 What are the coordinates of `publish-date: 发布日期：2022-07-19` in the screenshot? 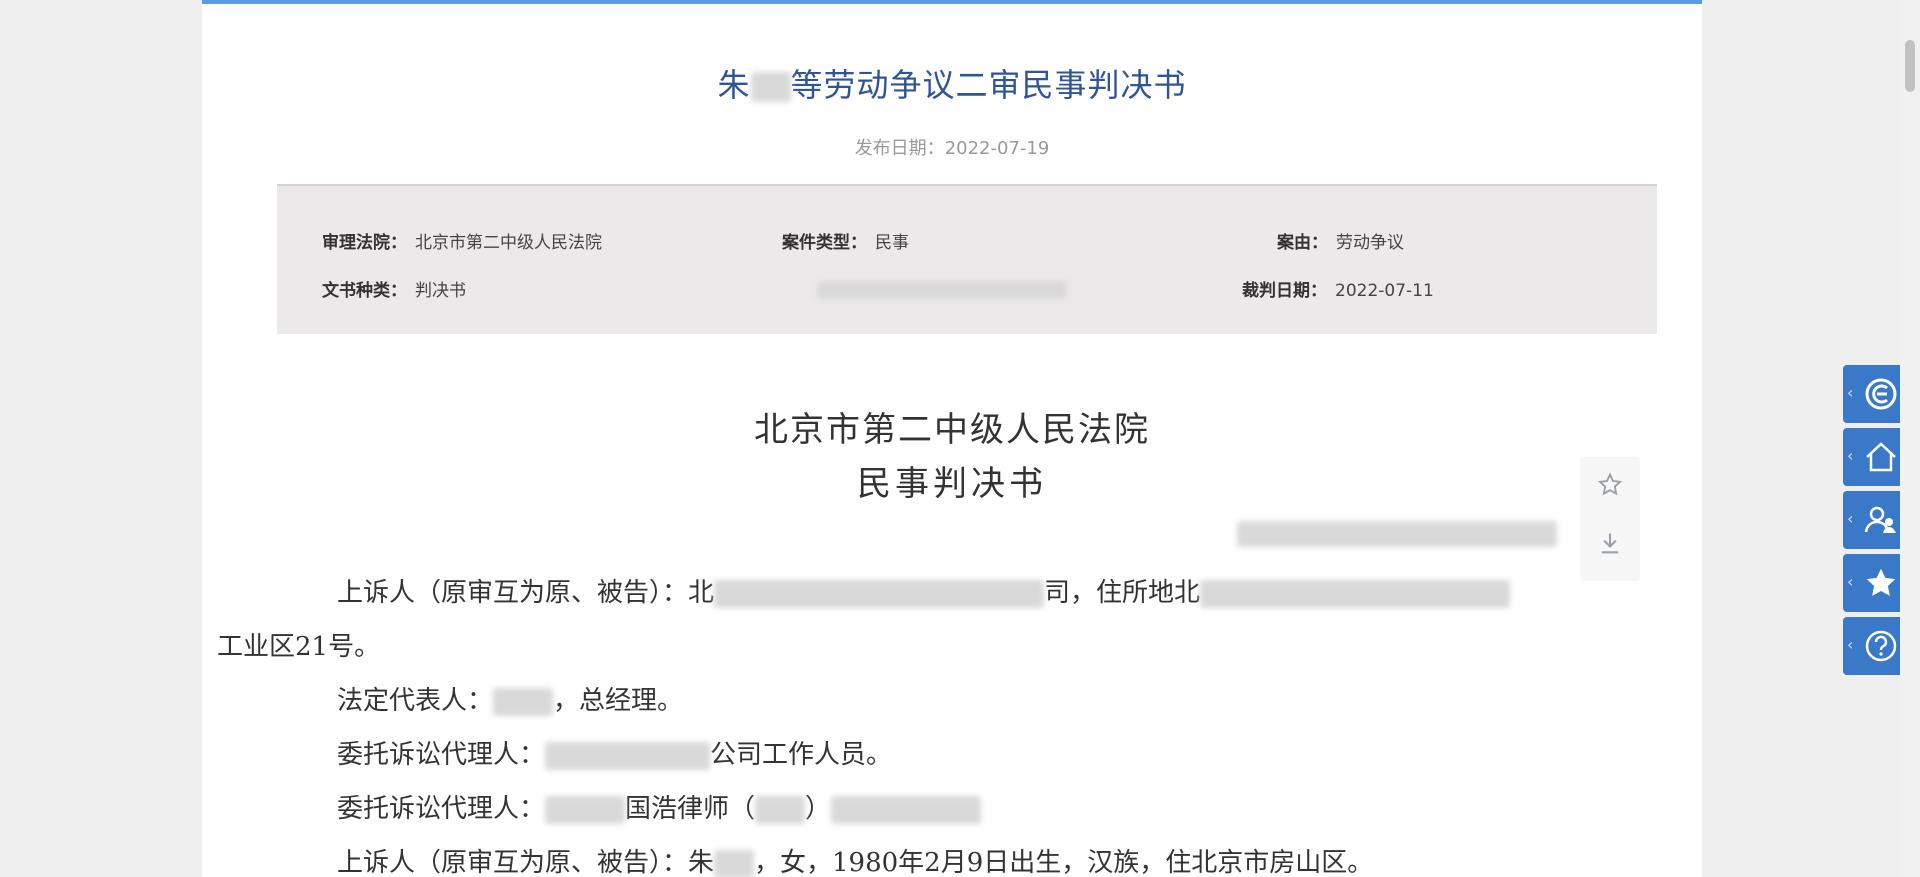 It's located at (952, 147).